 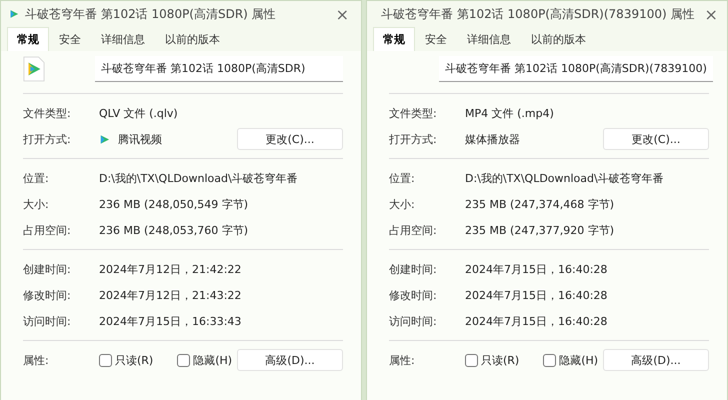 I want to click on file-name-field: 斗破苍穹年番 第102话 1080P(高清SDR), so click(x=219, y=69).